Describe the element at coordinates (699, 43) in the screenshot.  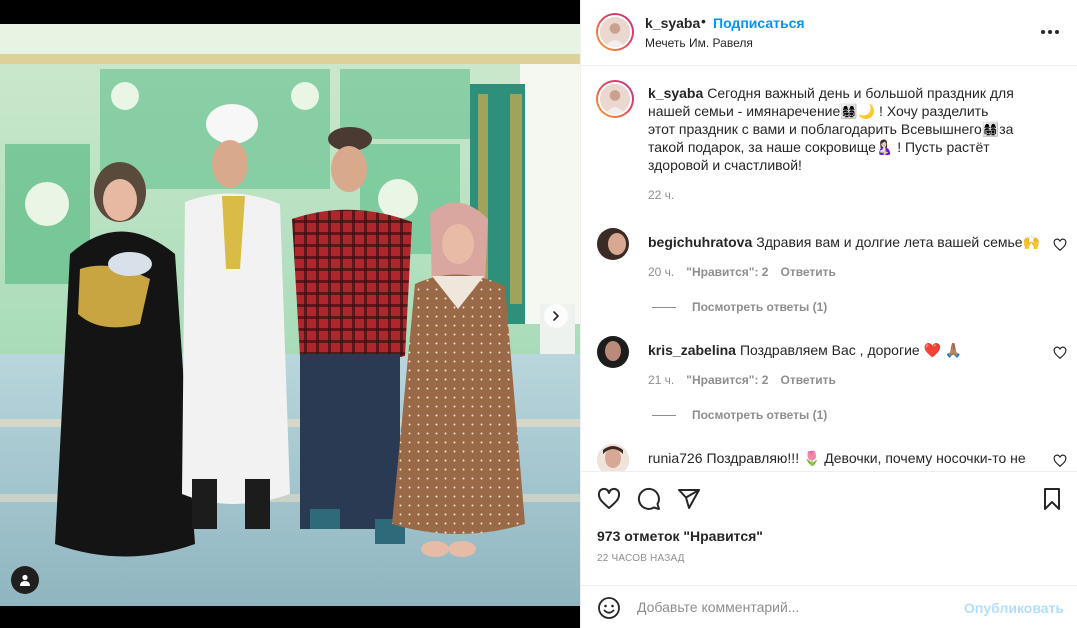
I see `post-location: Мечеть Им. Равеля` at that location.